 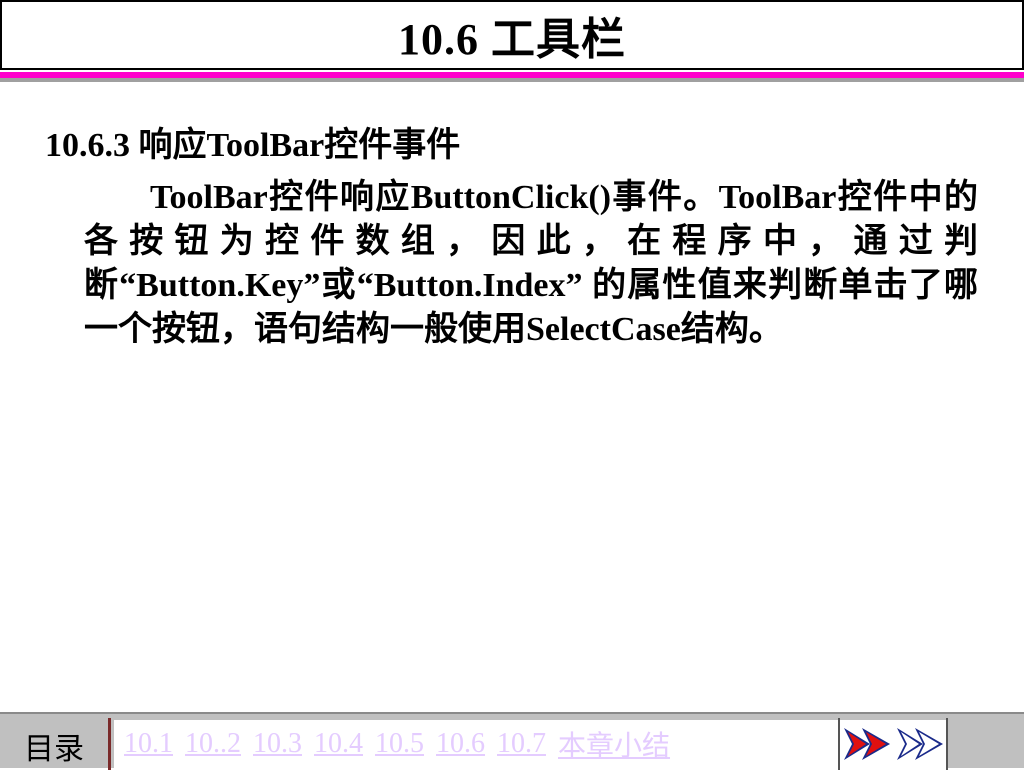 What do you see at coordinates (521, 744) in the screenshot?
I see `link-10-7: 10.7` at bounding box center [521, 744].